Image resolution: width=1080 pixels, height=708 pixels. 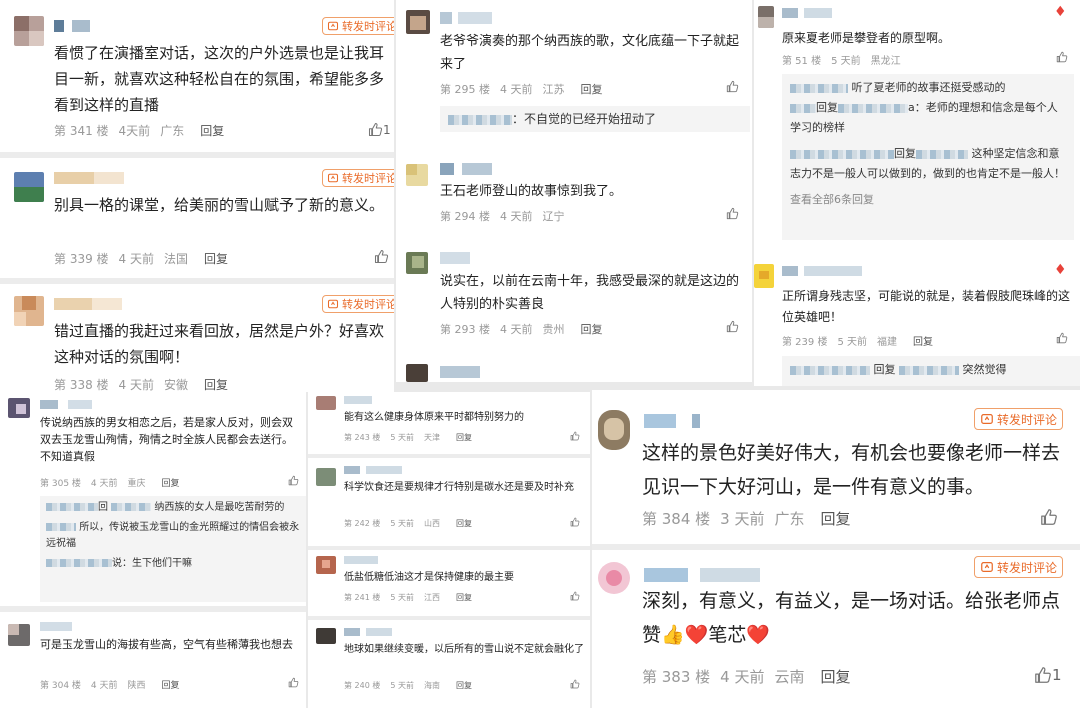 I want to click on comment-meta: 第 338 楼 4 天前 安徽 回复, so click(x=146, y=384).